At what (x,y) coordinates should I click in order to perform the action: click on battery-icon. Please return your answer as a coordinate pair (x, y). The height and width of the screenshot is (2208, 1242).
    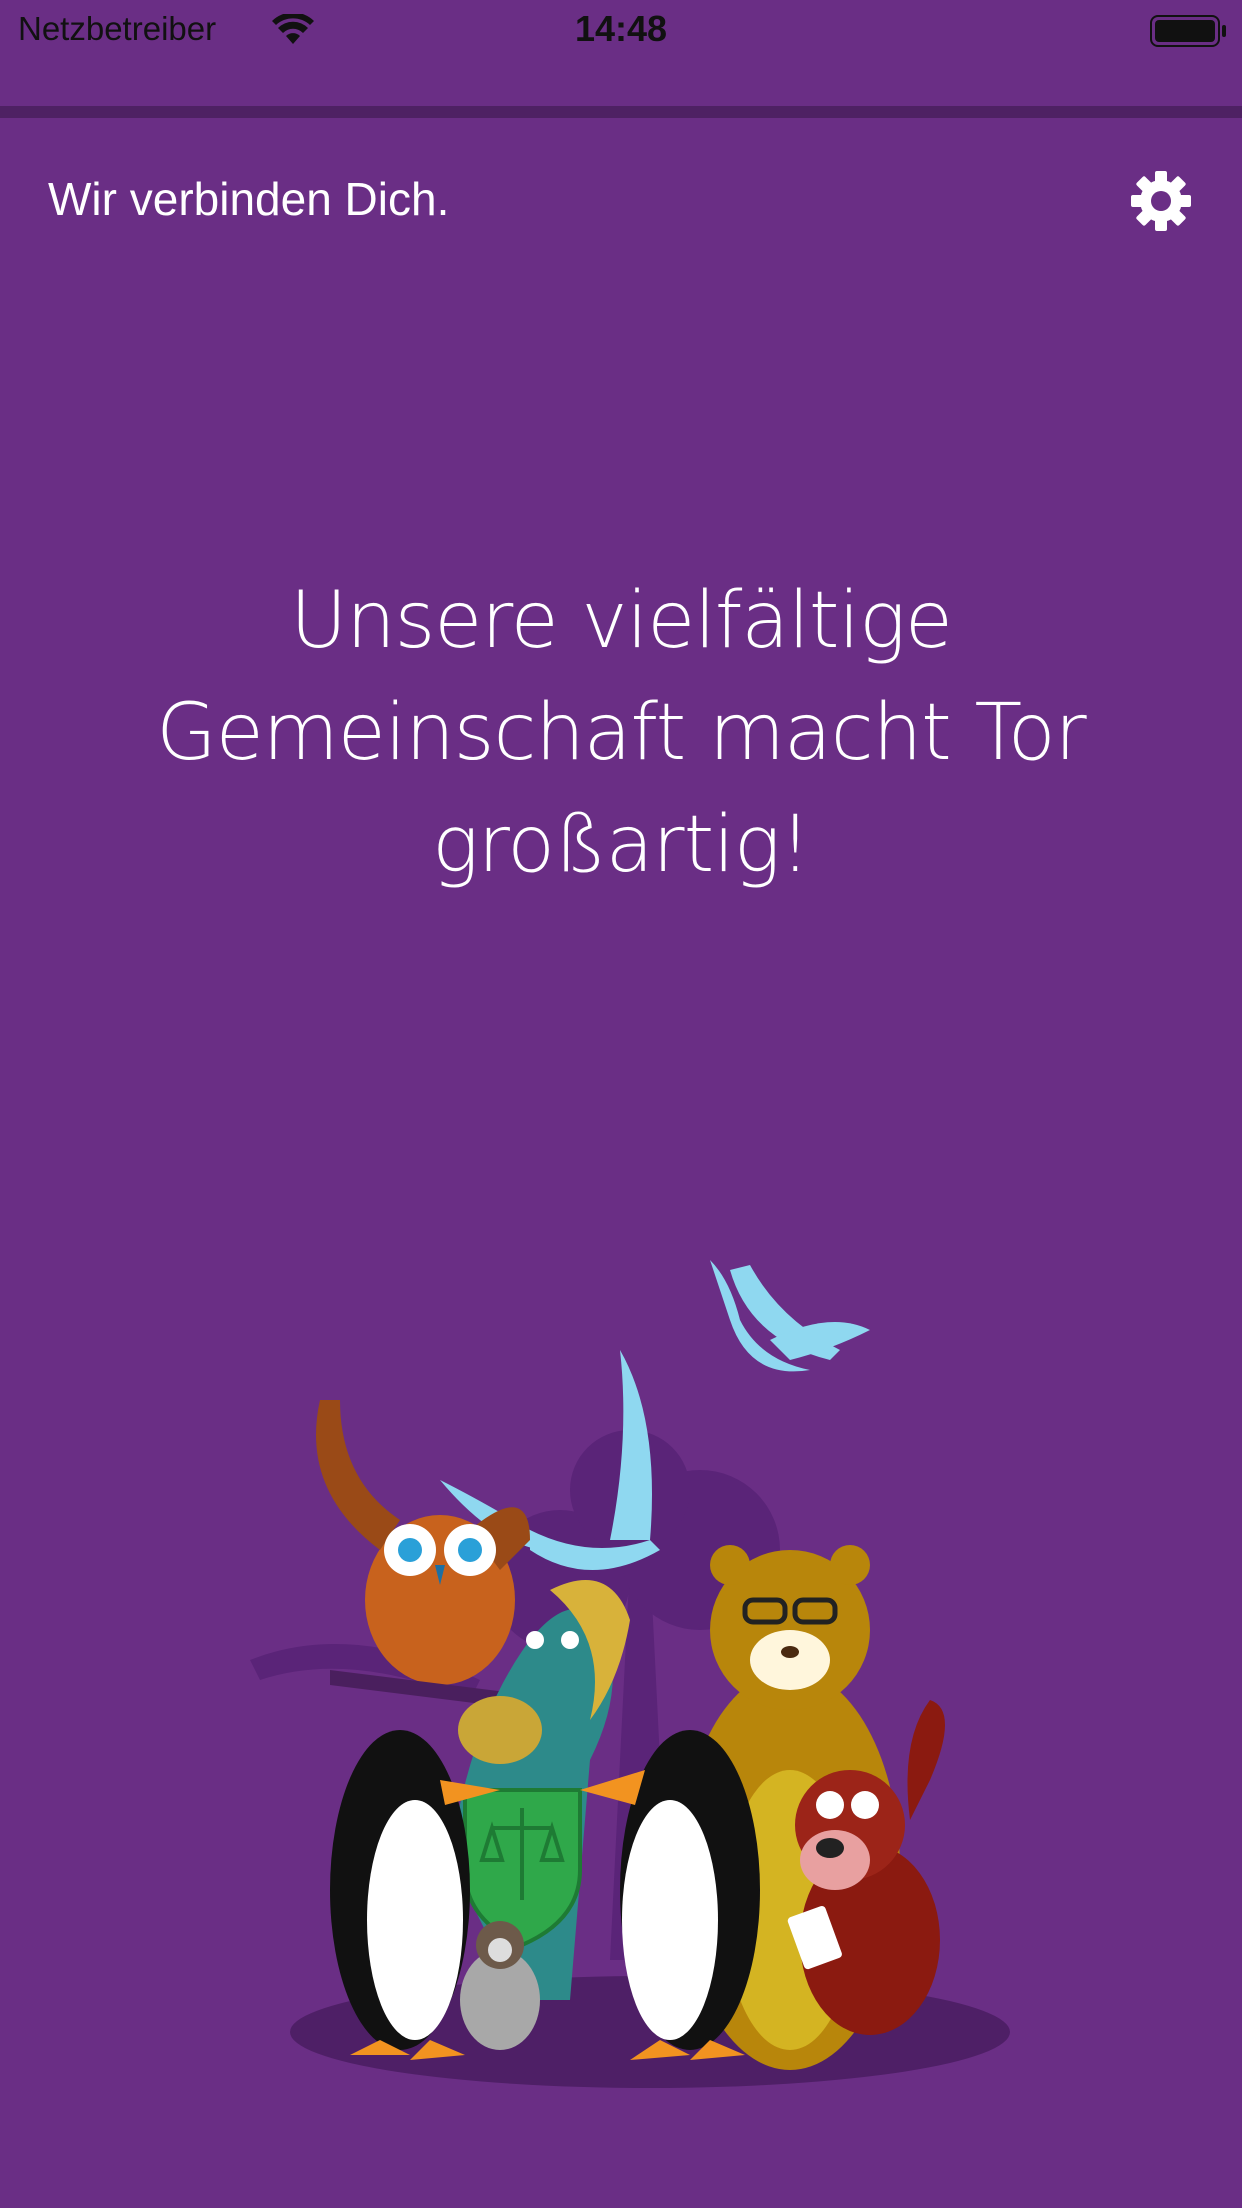
    Looking at the image, I should click on (1188, 31).